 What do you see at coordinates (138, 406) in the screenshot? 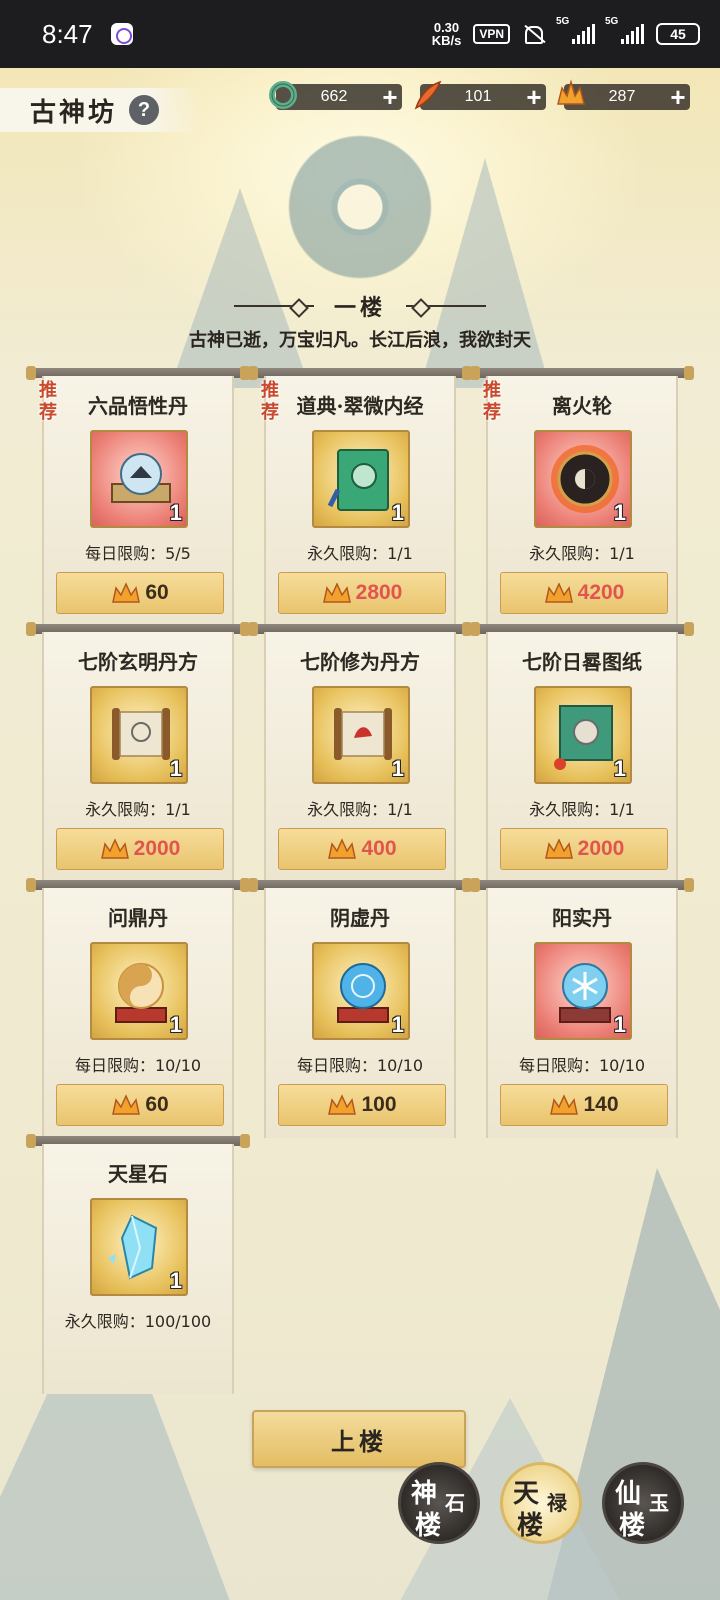
I see `item-name: 六品悟性丹` at bounding box center [138, 406].